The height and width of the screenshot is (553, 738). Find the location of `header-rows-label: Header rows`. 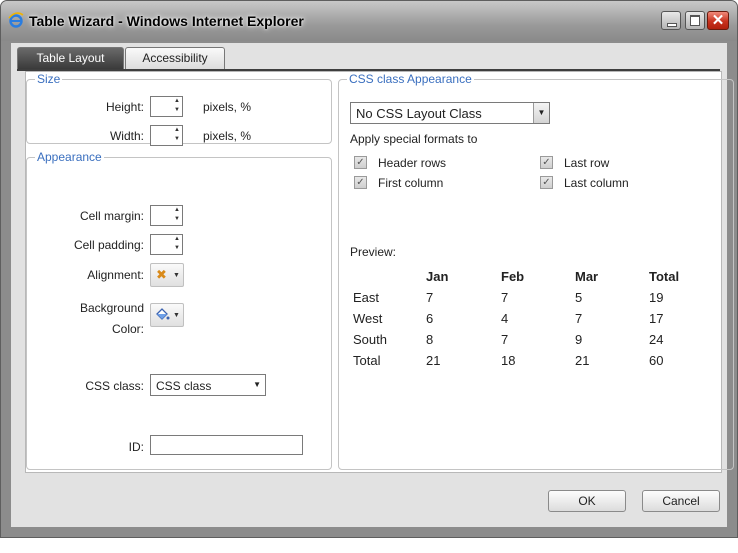

header-rows-label: Header rows is located at coordinates (412, 163).